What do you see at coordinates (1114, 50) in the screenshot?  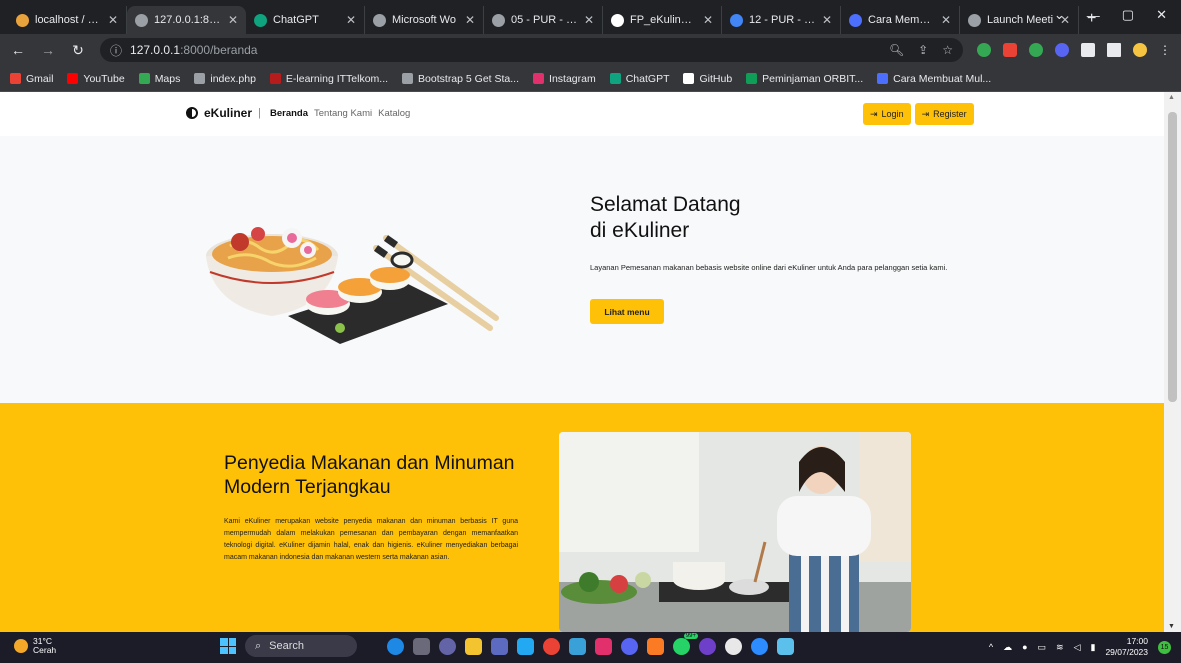 I see `side-panel-icon` at bounding box center [1114, 50].